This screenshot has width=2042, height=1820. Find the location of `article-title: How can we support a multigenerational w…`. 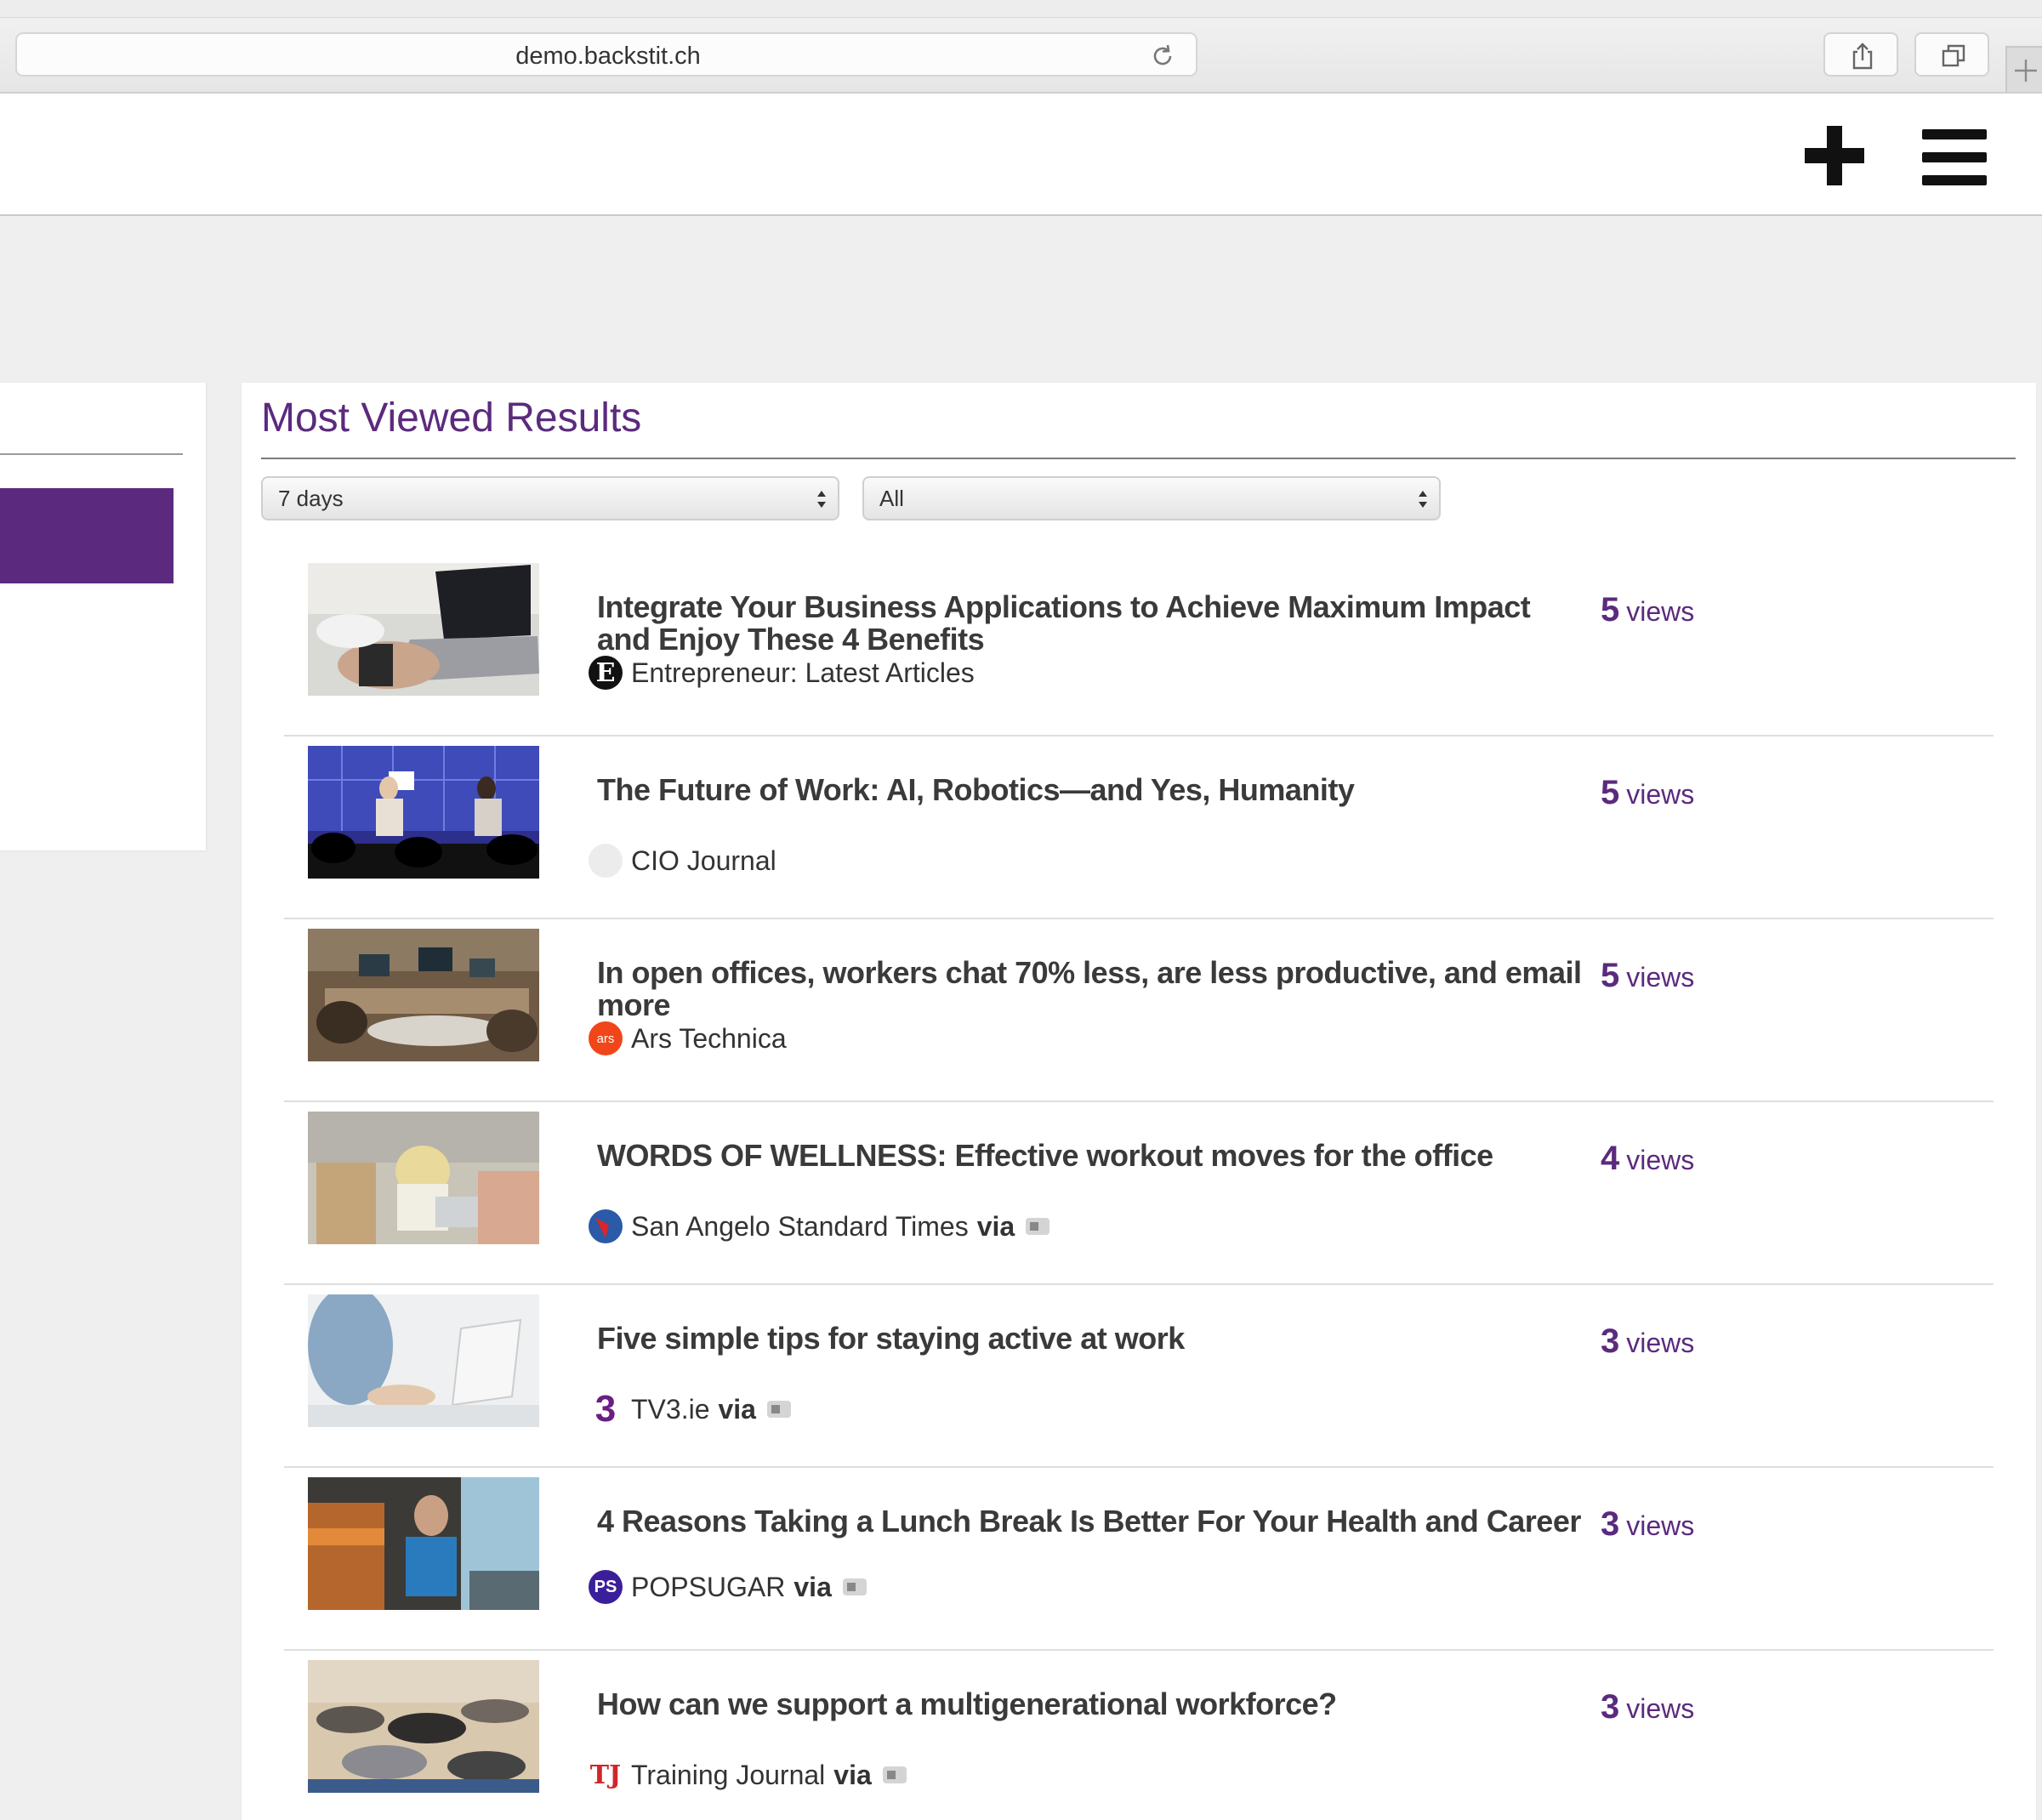

article-title: How can we support a multigenerational w… is located at coordinates (1090, 1704).